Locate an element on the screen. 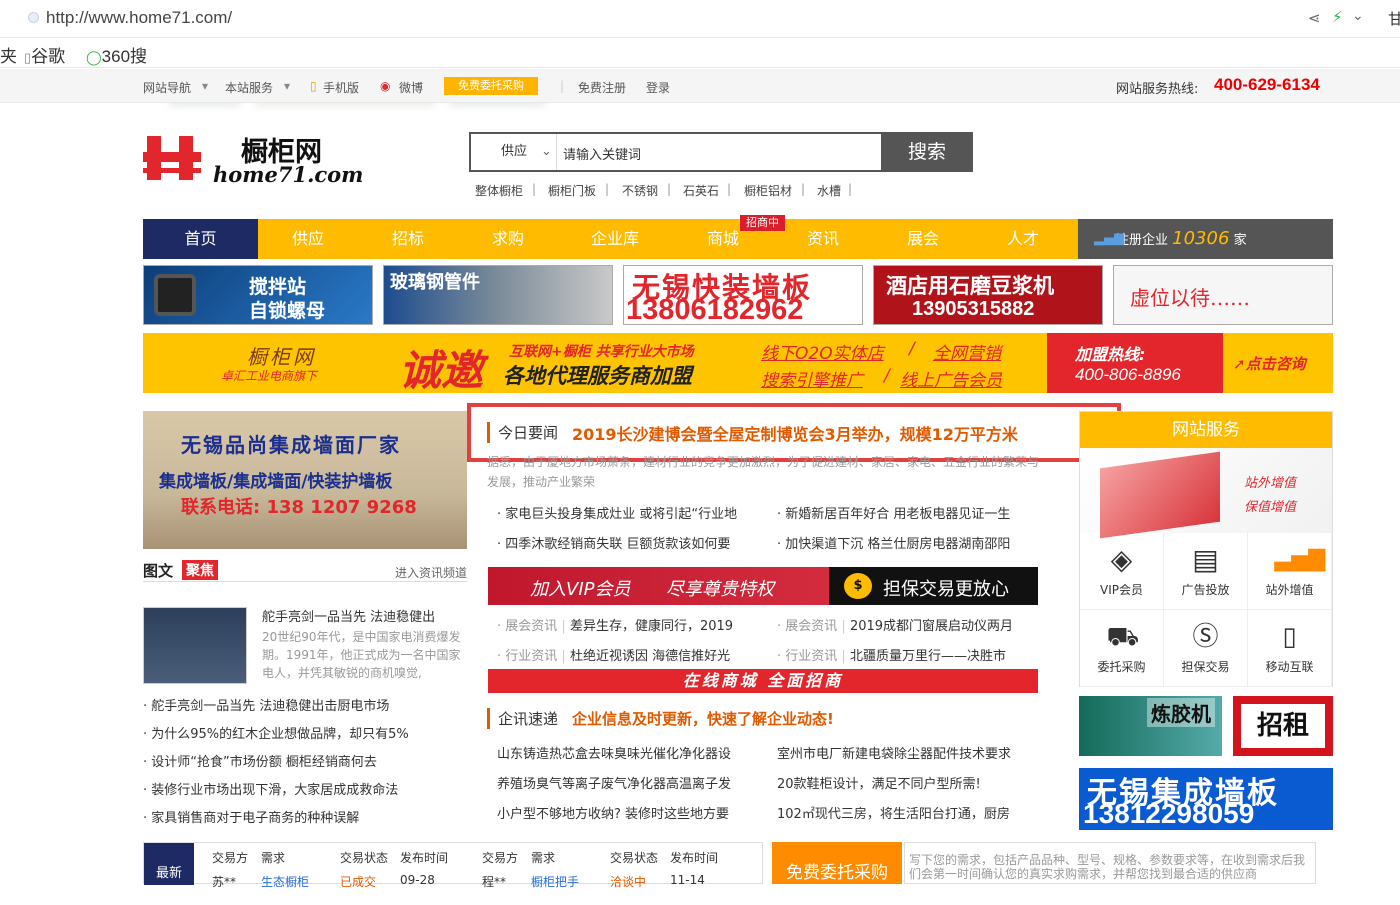 This screenshot has height=905, width=1400. register-link: 免费注册 is located at coordinates (602, 87).